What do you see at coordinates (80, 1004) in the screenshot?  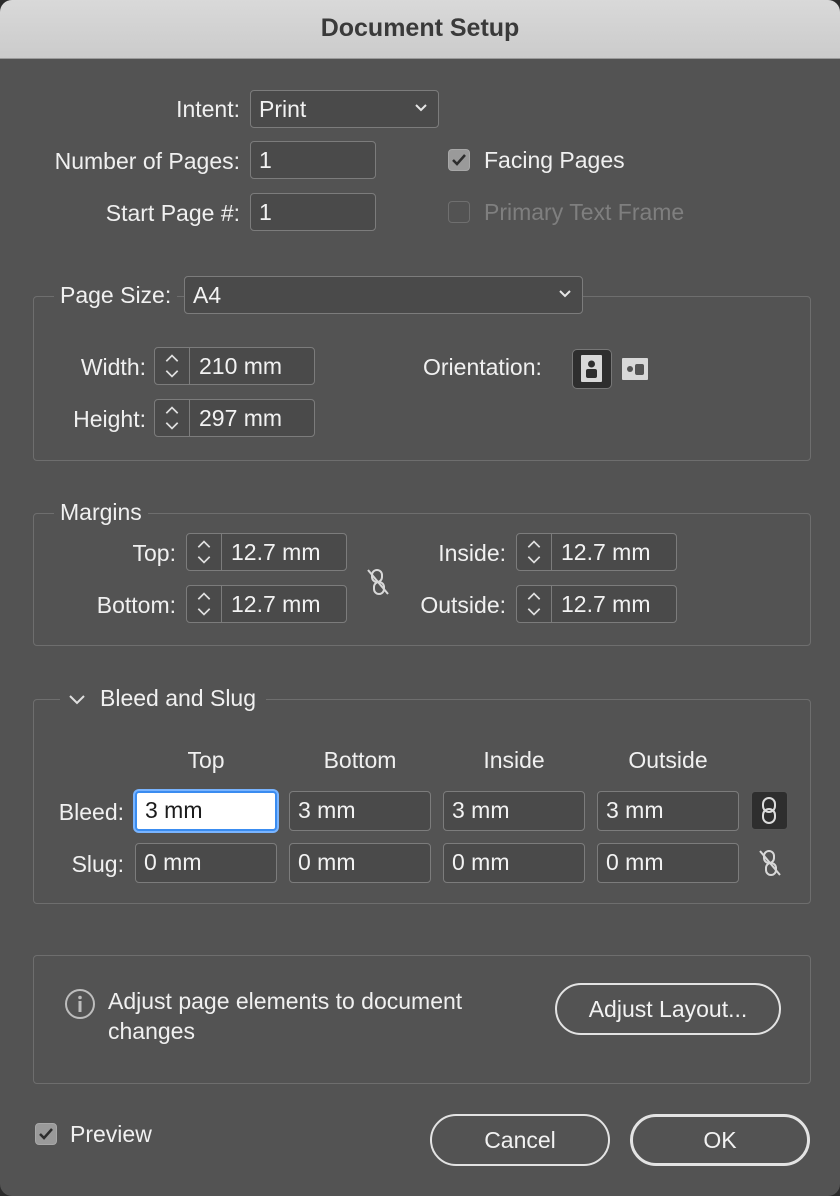 I see `info-icon` at bounding box center [80, 1004].